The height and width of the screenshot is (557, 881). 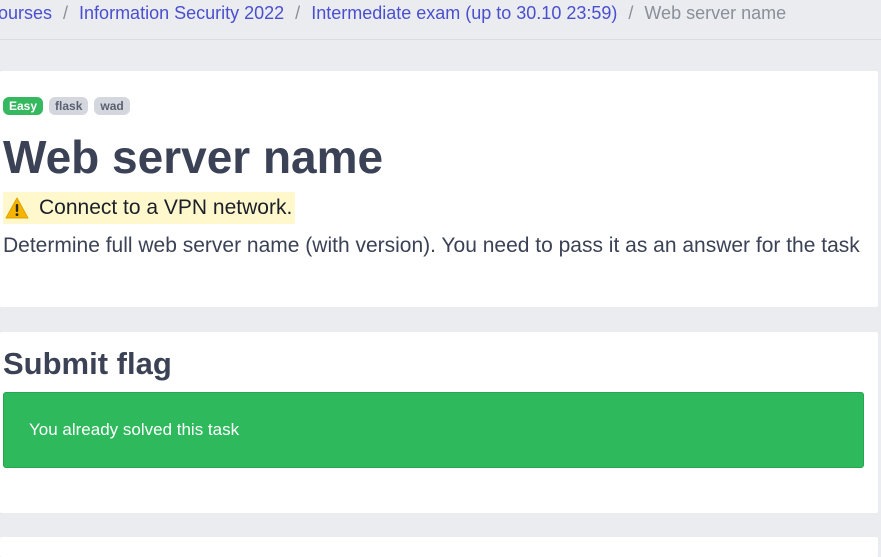 I want to click on warning-text: Connect to a VPN network., so click(x=166, y=207).